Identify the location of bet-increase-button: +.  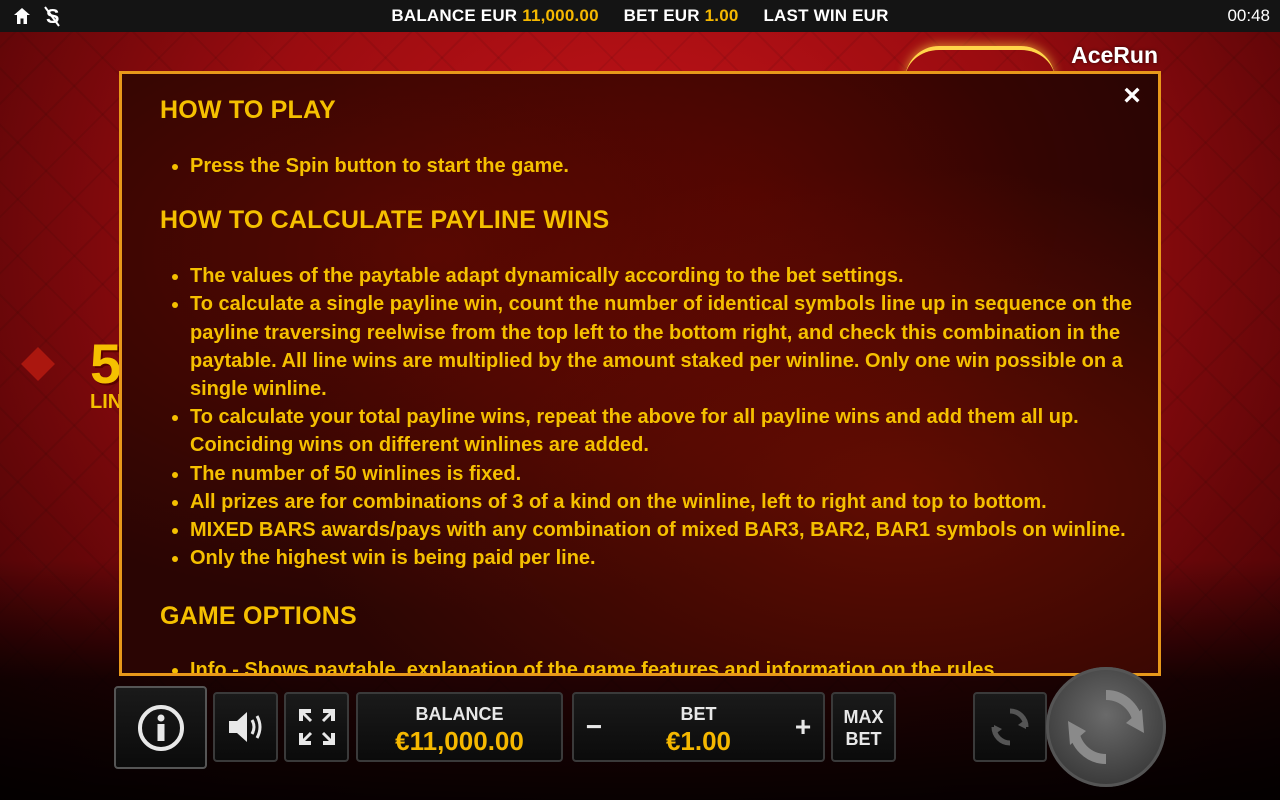
(803, 727).